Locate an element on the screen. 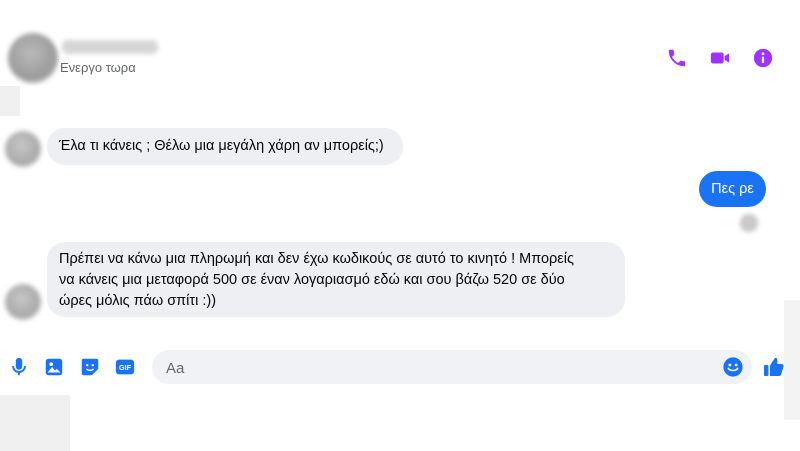 This screenshot has height=451, width=800. sticker-icon is located at coordinates (90, 367).